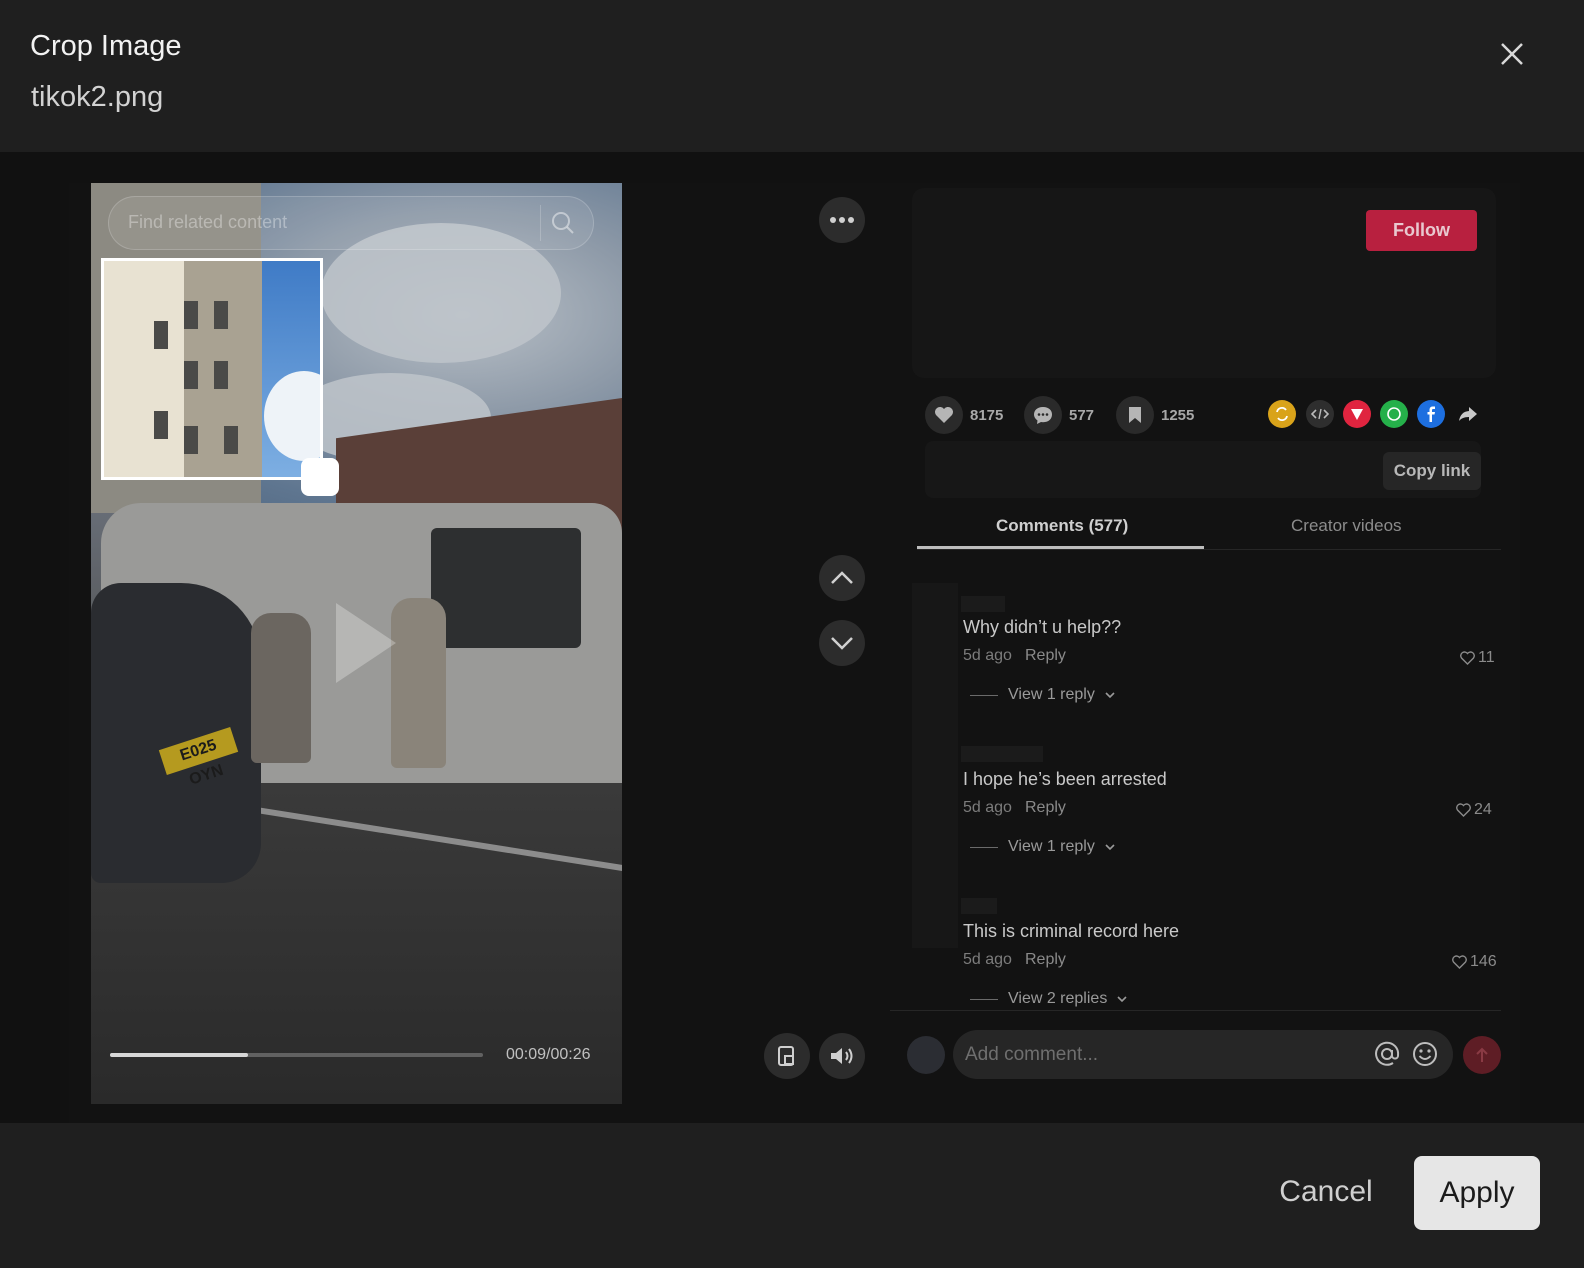  What do you see at coordinates (208, 222) in the screenshot?
I see `related-search-placeholder: Find related content` at bounding box center [208, 222].